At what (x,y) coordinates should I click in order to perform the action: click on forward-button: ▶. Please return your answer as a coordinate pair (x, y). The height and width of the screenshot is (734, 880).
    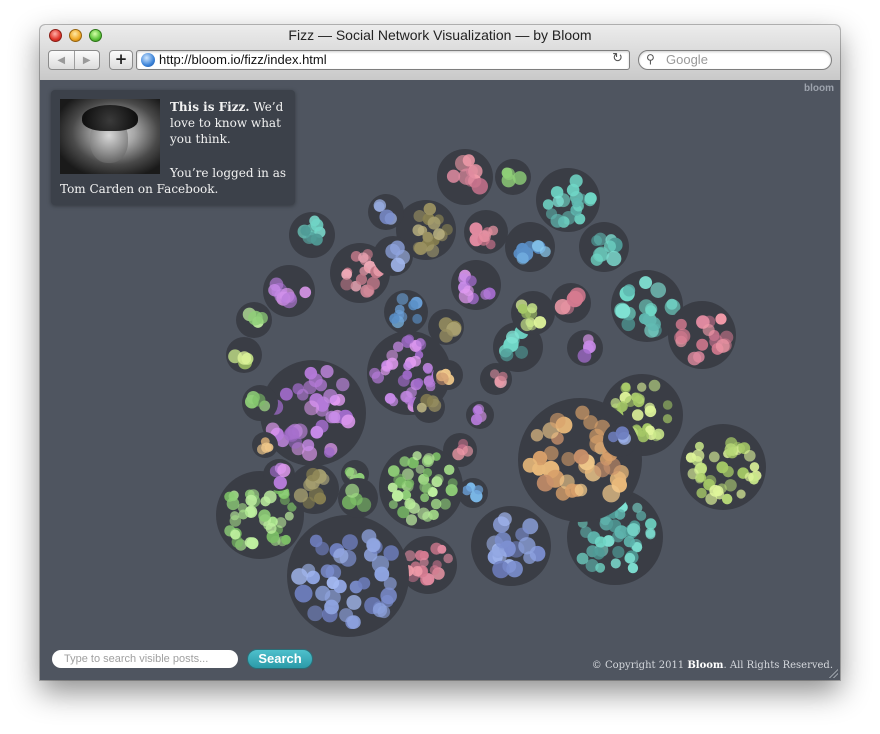
    Looking at the image, I should click on (86, 60).